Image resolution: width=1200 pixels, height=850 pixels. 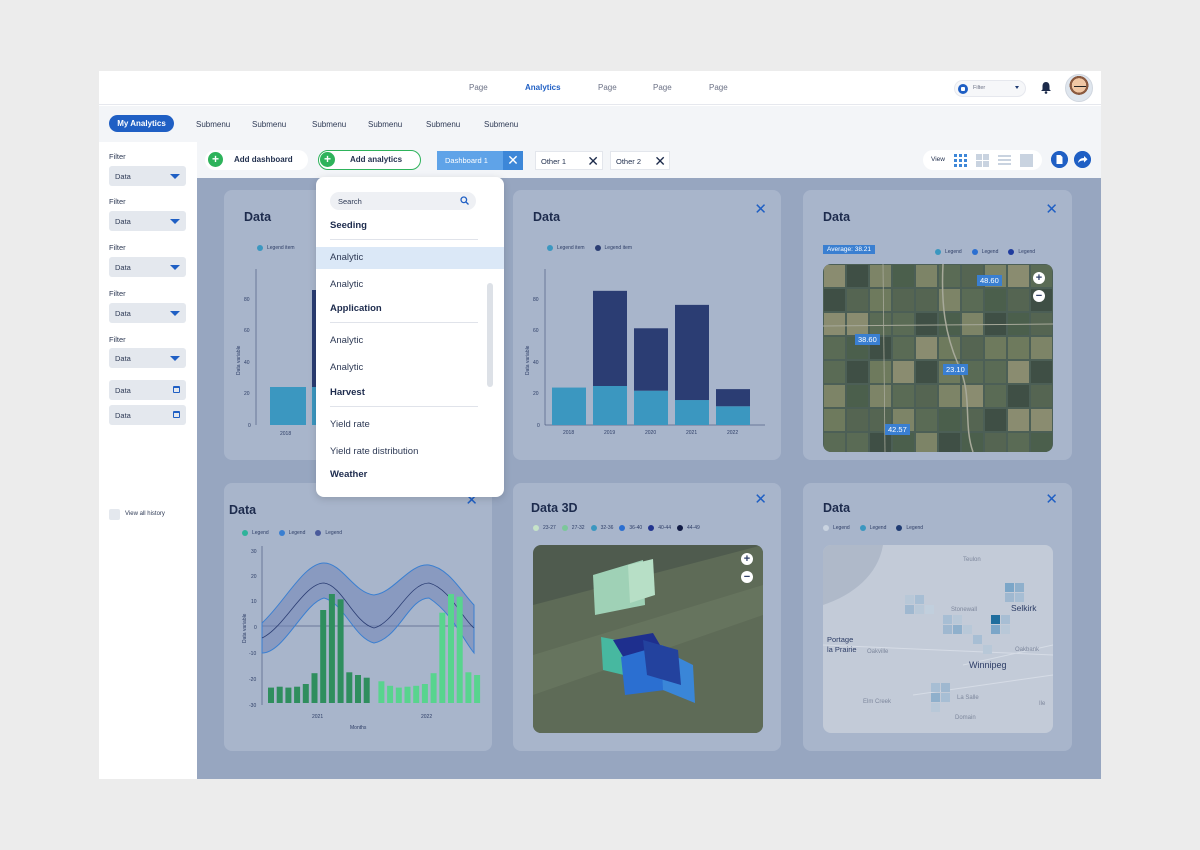 What do you see at coordinates (1079, 88) in the screenshot?
I see `avatar` at bounding box center [1079, 88].